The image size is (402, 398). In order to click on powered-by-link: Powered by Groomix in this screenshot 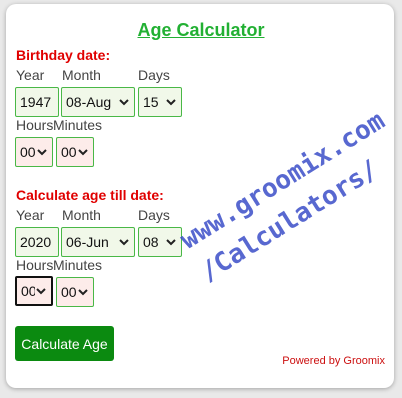, I will do `click(333, 361)`.